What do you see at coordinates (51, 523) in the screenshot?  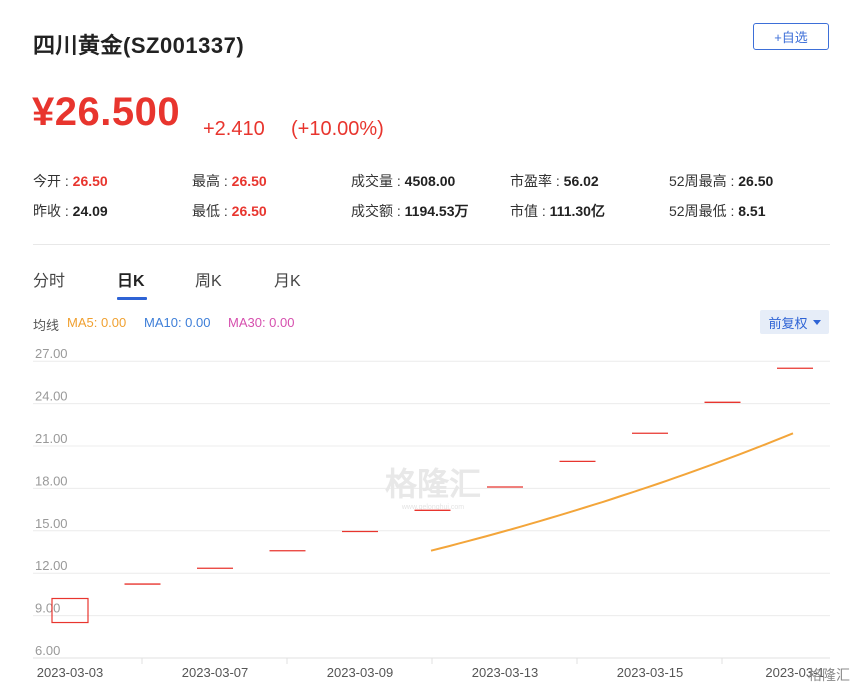 I see `y-tick-label: 15.00` at bounding box center [51, 523].